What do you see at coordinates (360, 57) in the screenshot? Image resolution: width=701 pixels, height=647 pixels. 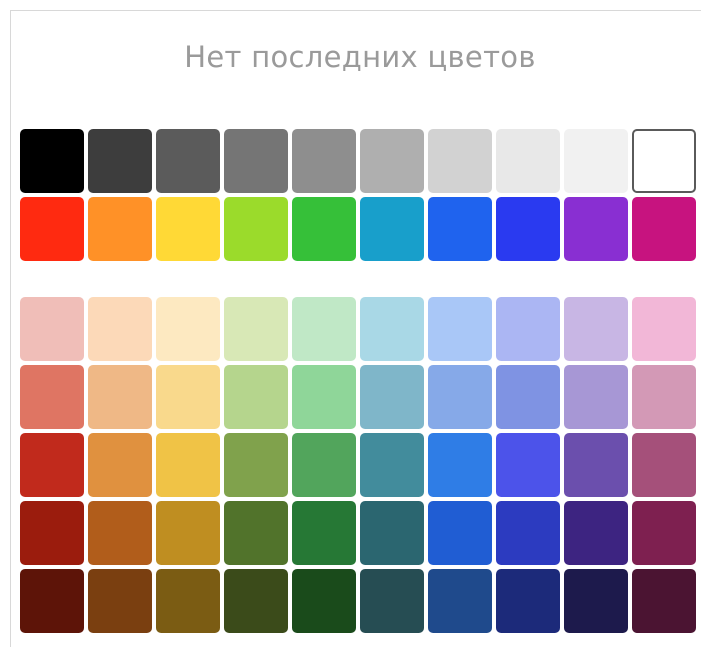 I see `no-recent-colors-label: Нет последних цветов` at bounding box center [360, 57].